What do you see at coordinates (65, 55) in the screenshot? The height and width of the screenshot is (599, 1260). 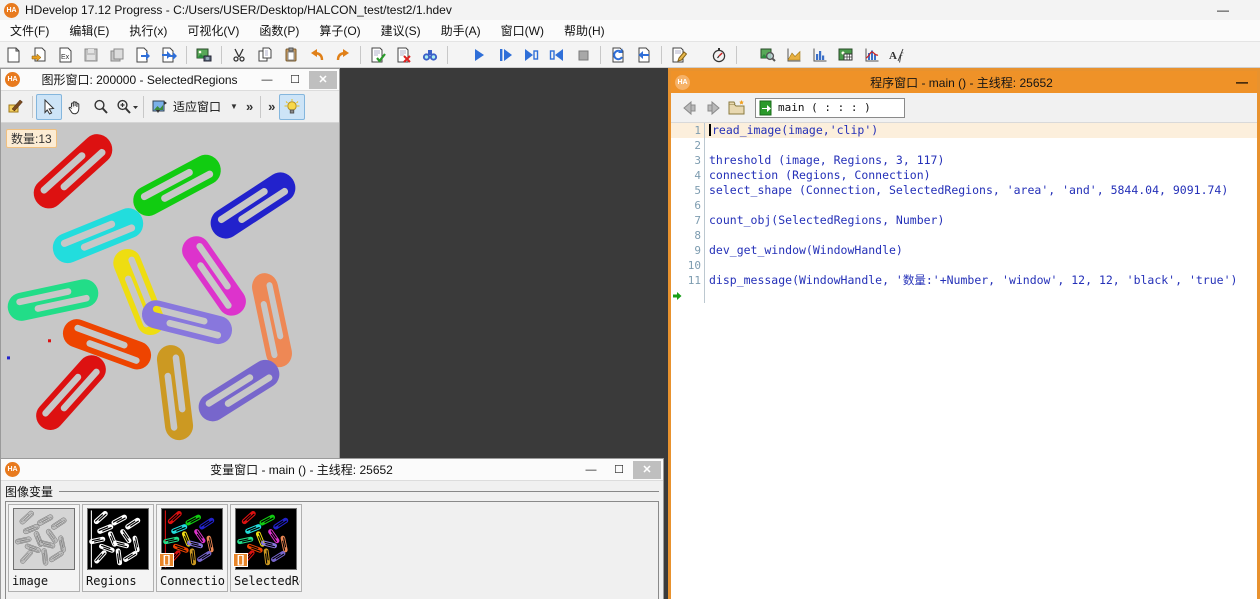 I see `open-example-icon: Ex` at bounding box center [65, 55].